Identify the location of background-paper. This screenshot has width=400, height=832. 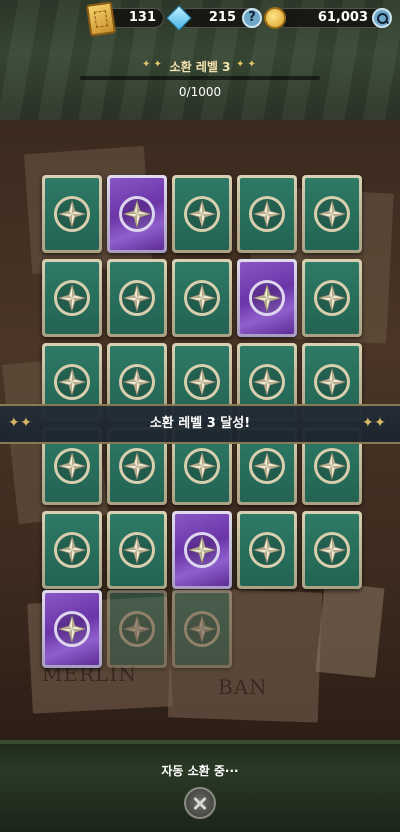
(350, 630).